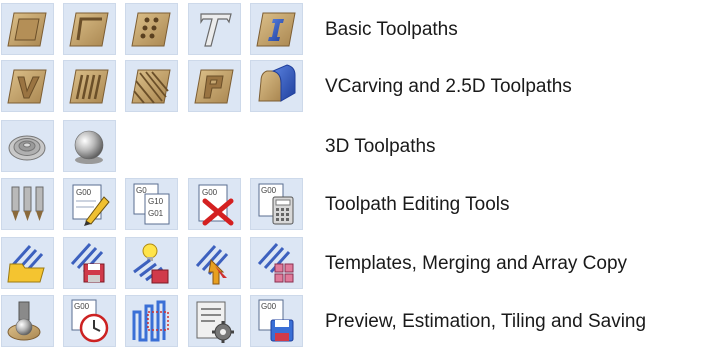 The height and width of the screenshot is (351, 721). I want to click on save-toolpaths-icon: G00, so click(276, 321).